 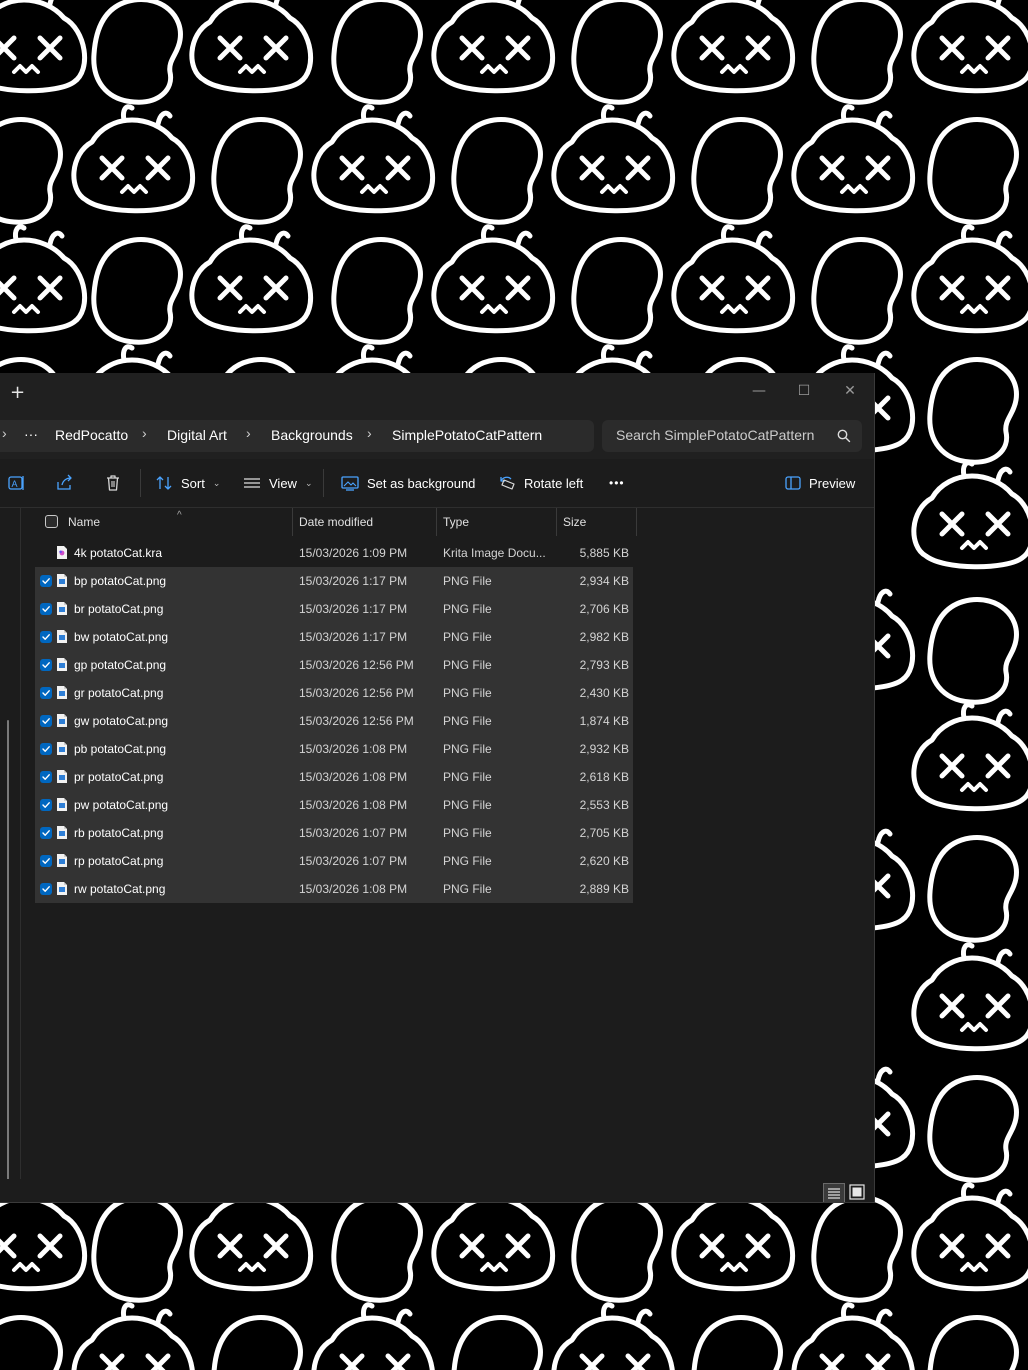 I want to click on new-tab-button: +, so click(x=20, y=393).